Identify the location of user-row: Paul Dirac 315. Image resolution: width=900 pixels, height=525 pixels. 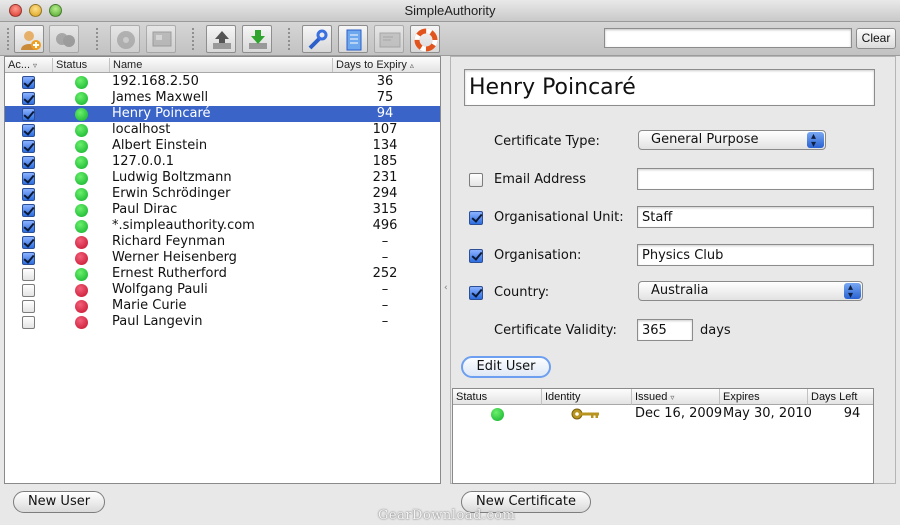
(222, 210).